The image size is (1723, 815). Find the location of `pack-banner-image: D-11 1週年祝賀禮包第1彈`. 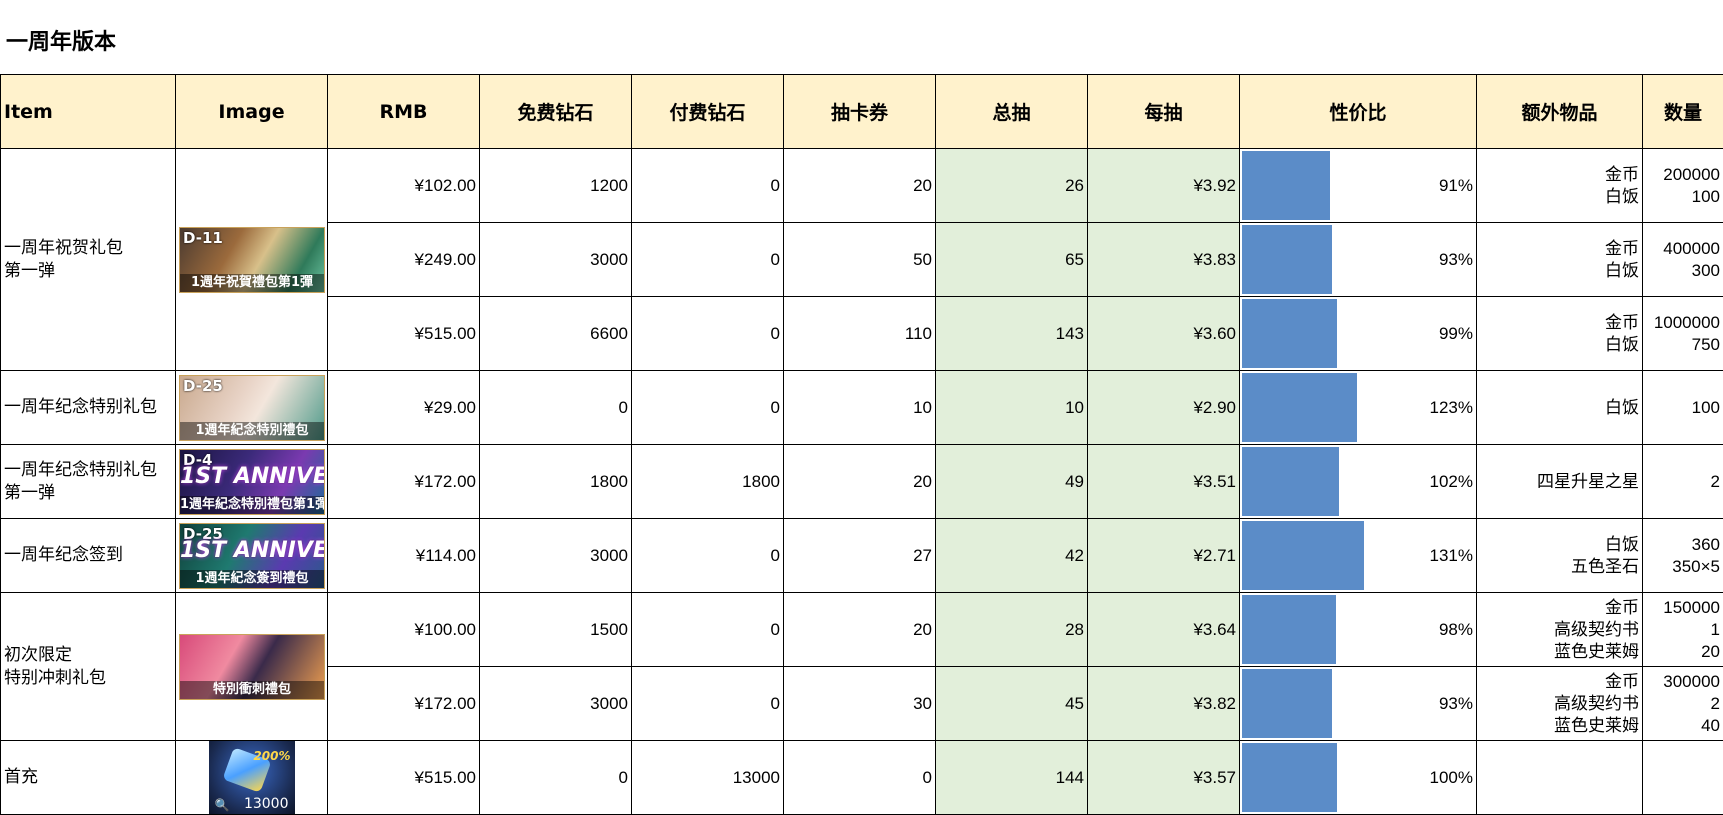

pack-banner-image: D-11 1週年祝賀禮包第1彈 is located at coordinates (252, 259).